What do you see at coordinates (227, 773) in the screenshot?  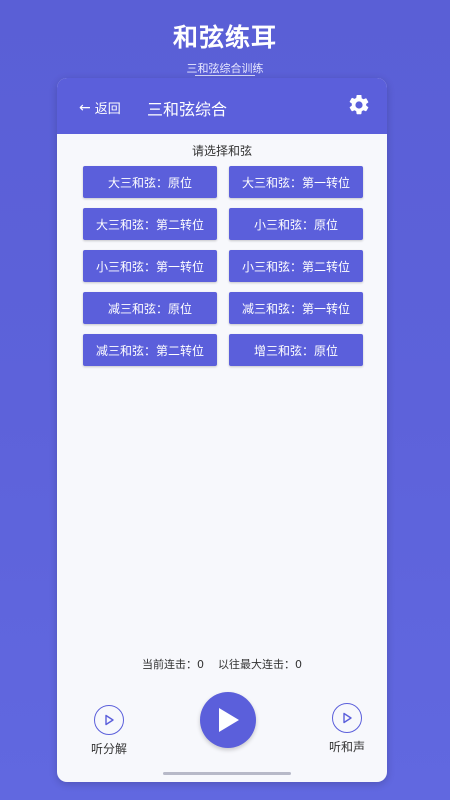 I see `home-indicator` at bounding box center [227, 773].